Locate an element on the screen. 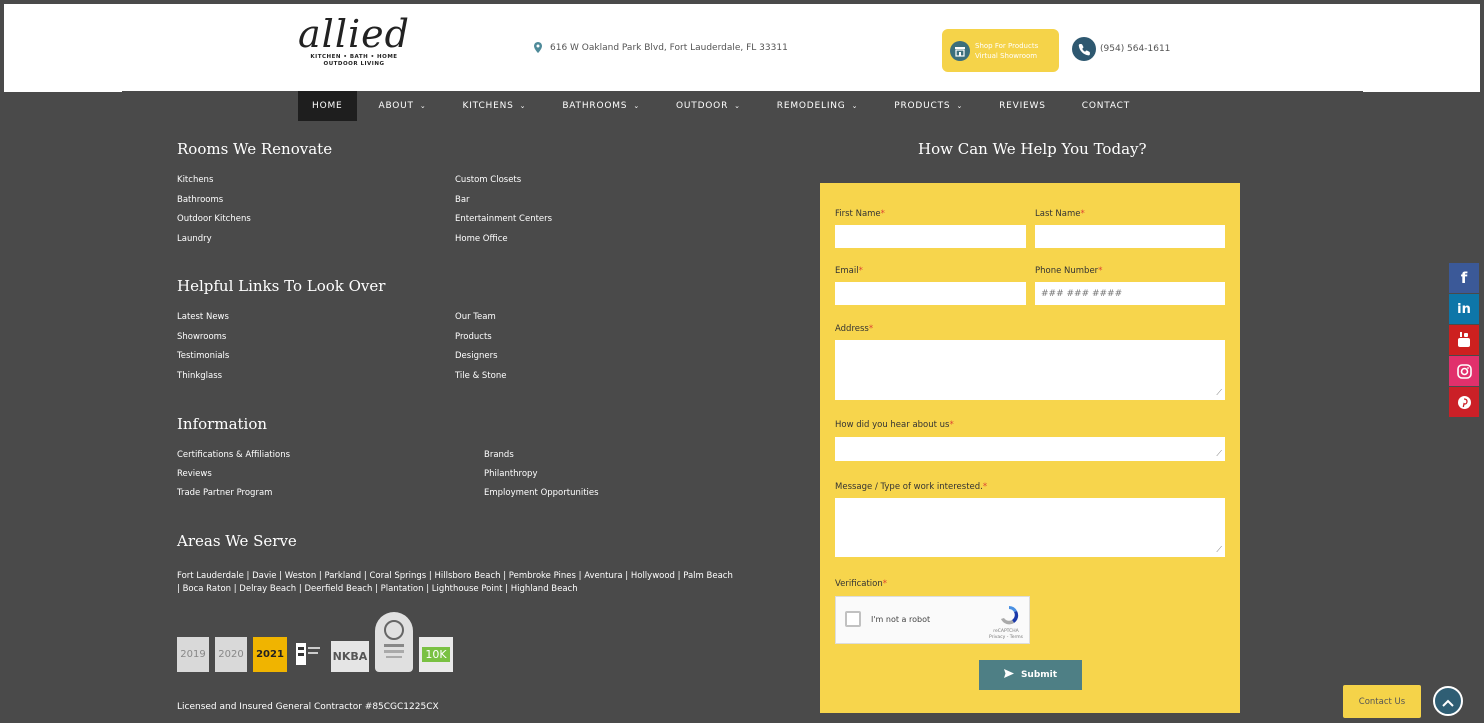 The height and width of the screenshot is (723, 1484). footer-link: Bar is located at coordinates (462, 200).